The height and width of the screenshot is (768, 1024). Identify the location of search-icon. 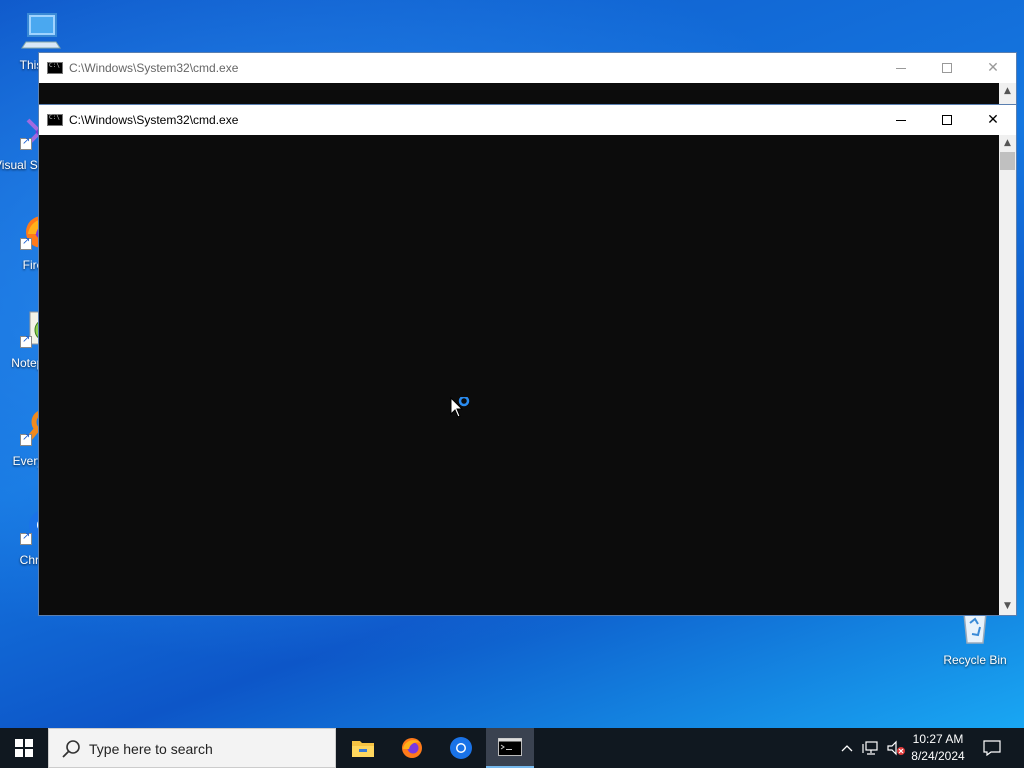
(71, 749).